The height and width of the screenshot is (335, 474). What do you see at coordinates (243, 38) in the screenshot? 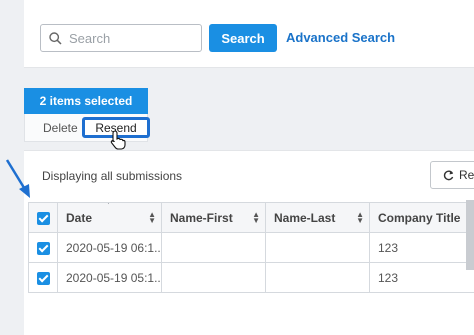
I see `search-button: Search` at bounding box center [243, 38].